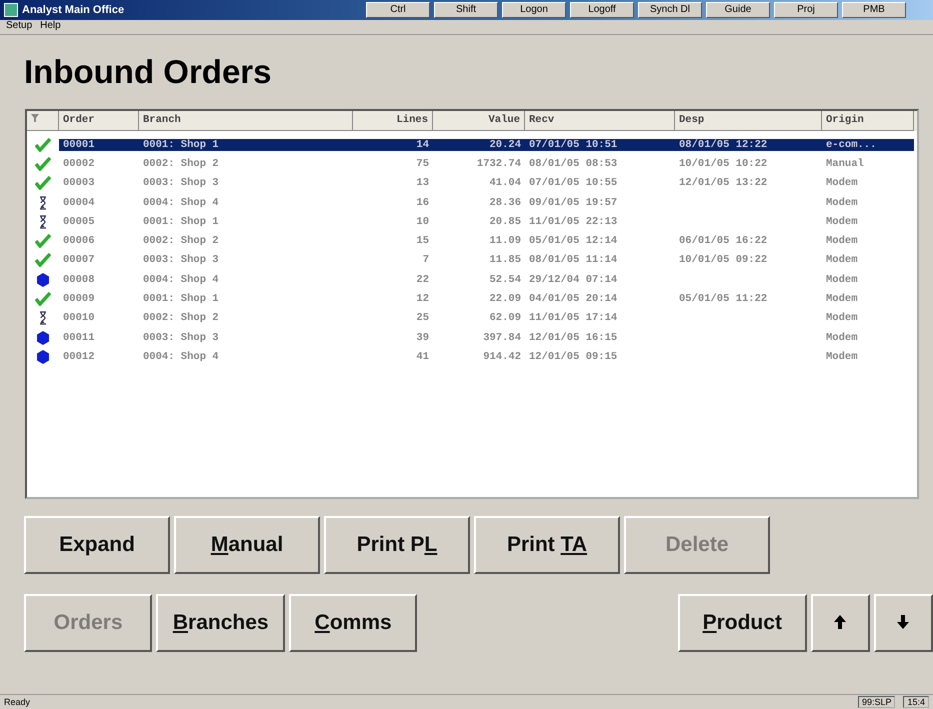 The width and height of the screenshot is (933, 709). What do you see at coordinates (422, 164) in the screenshot?
I see `table-cell-text: 75` at bounding box center [422, 164].